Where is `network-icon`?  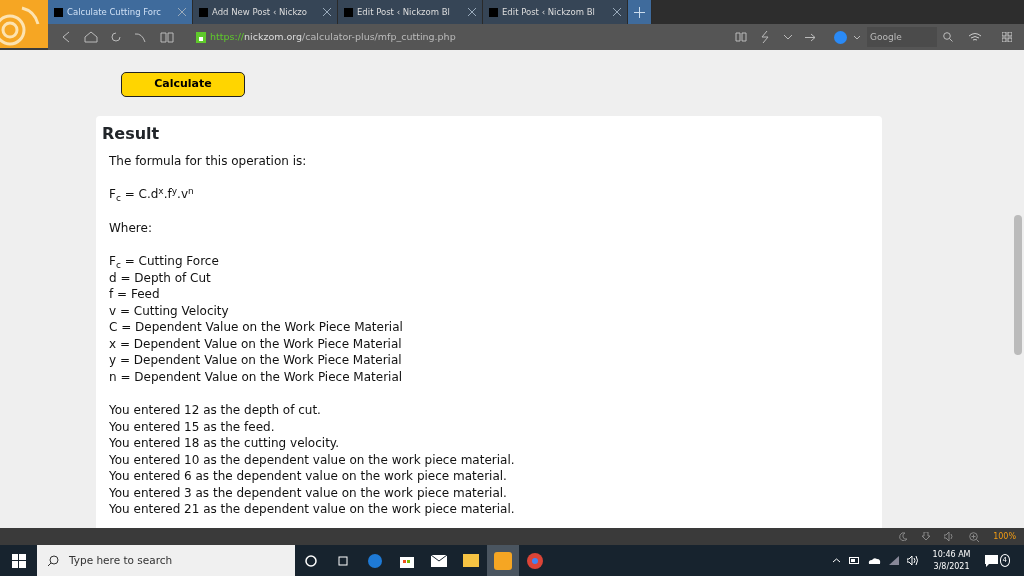 network-icon is located at coordinates (893, 560).